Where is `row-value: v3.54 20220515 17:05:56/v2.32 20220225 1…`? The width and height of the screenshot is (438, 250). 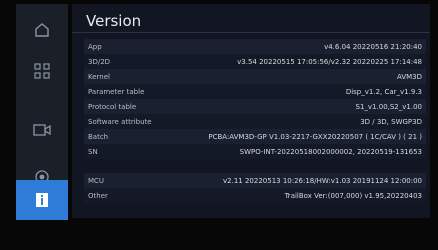
row-value: v3.54 20220515 17:05:56/v2.32 20220225 1… is located at coordinates (329, 61).